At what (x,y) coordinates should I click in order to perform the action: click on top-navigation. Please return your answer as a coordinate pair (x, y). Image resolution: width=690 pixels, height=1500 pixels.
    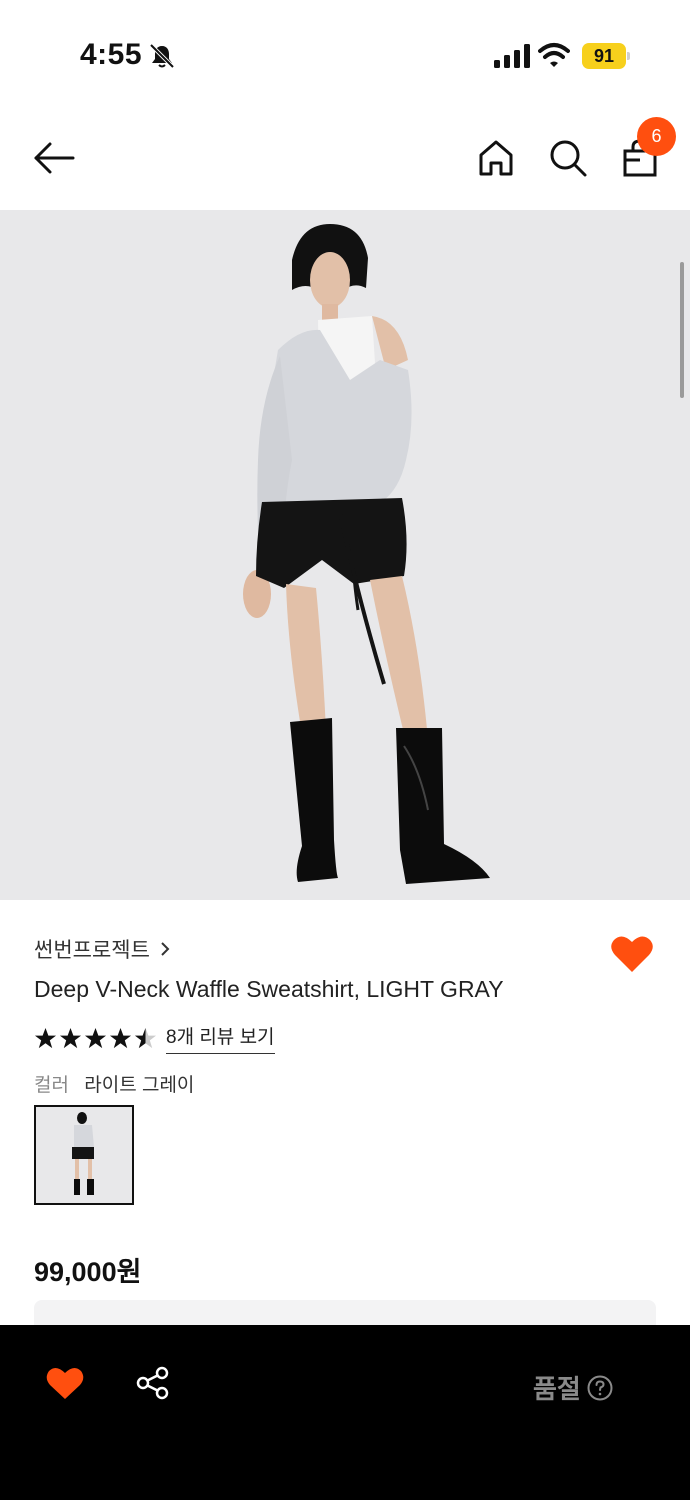
    Looking at the image, I should click on (345, 160).